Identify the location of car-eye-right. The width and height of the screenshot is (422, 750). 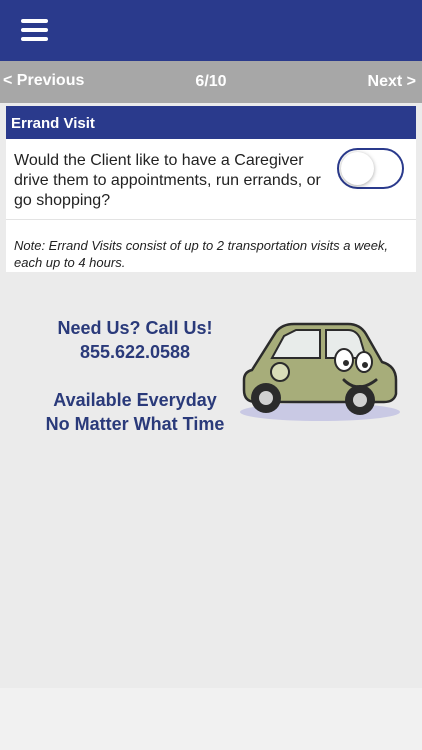
(364, 362).